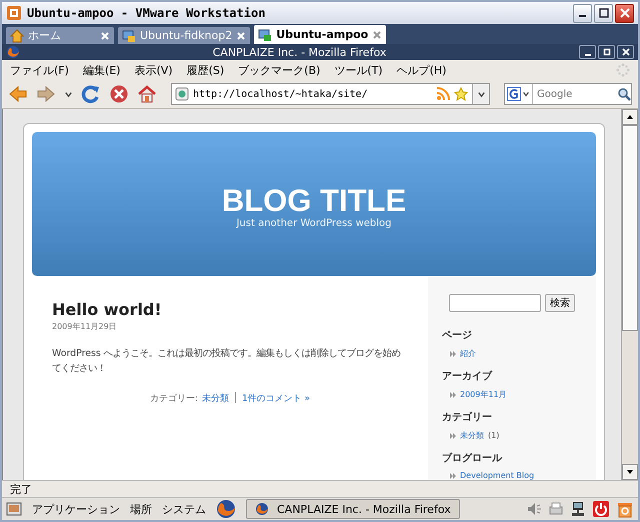 The height and width of the screenshot is (522, 640). I want to click on home-icon, so click(17, 35).